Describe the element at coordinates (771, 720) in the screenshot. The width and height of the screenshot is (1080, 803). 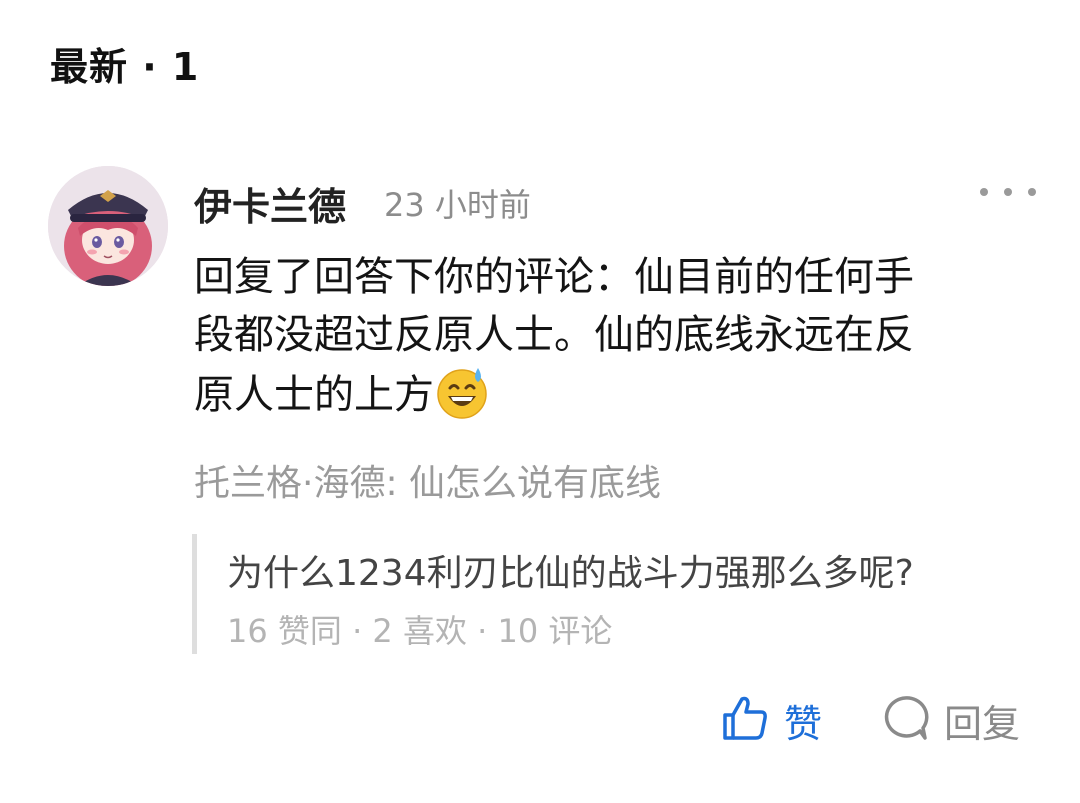
I see `like-button: 赞` at that location.